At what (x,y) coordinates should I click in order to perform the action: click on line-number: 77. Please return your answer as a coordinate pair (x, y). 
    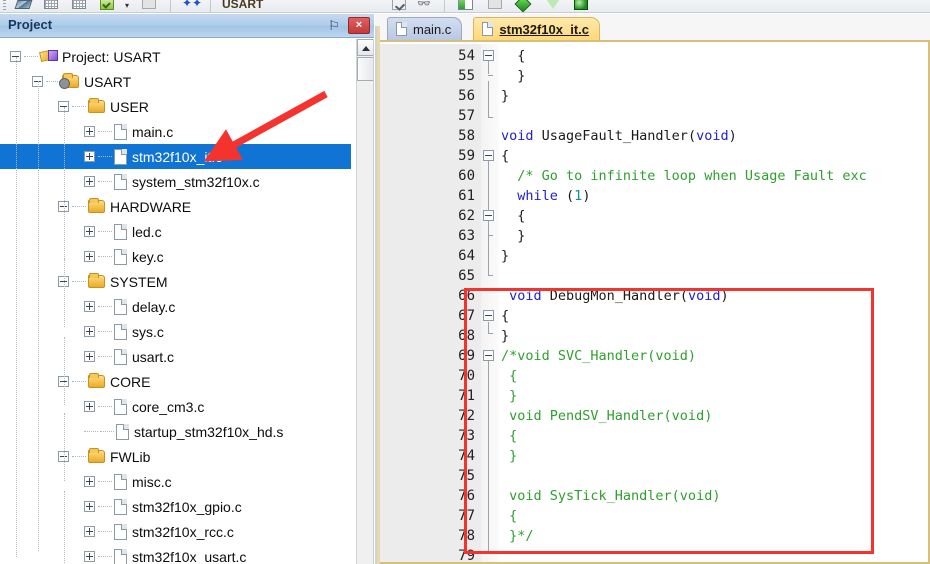
    Looking at the image, I should click on (466, 516).